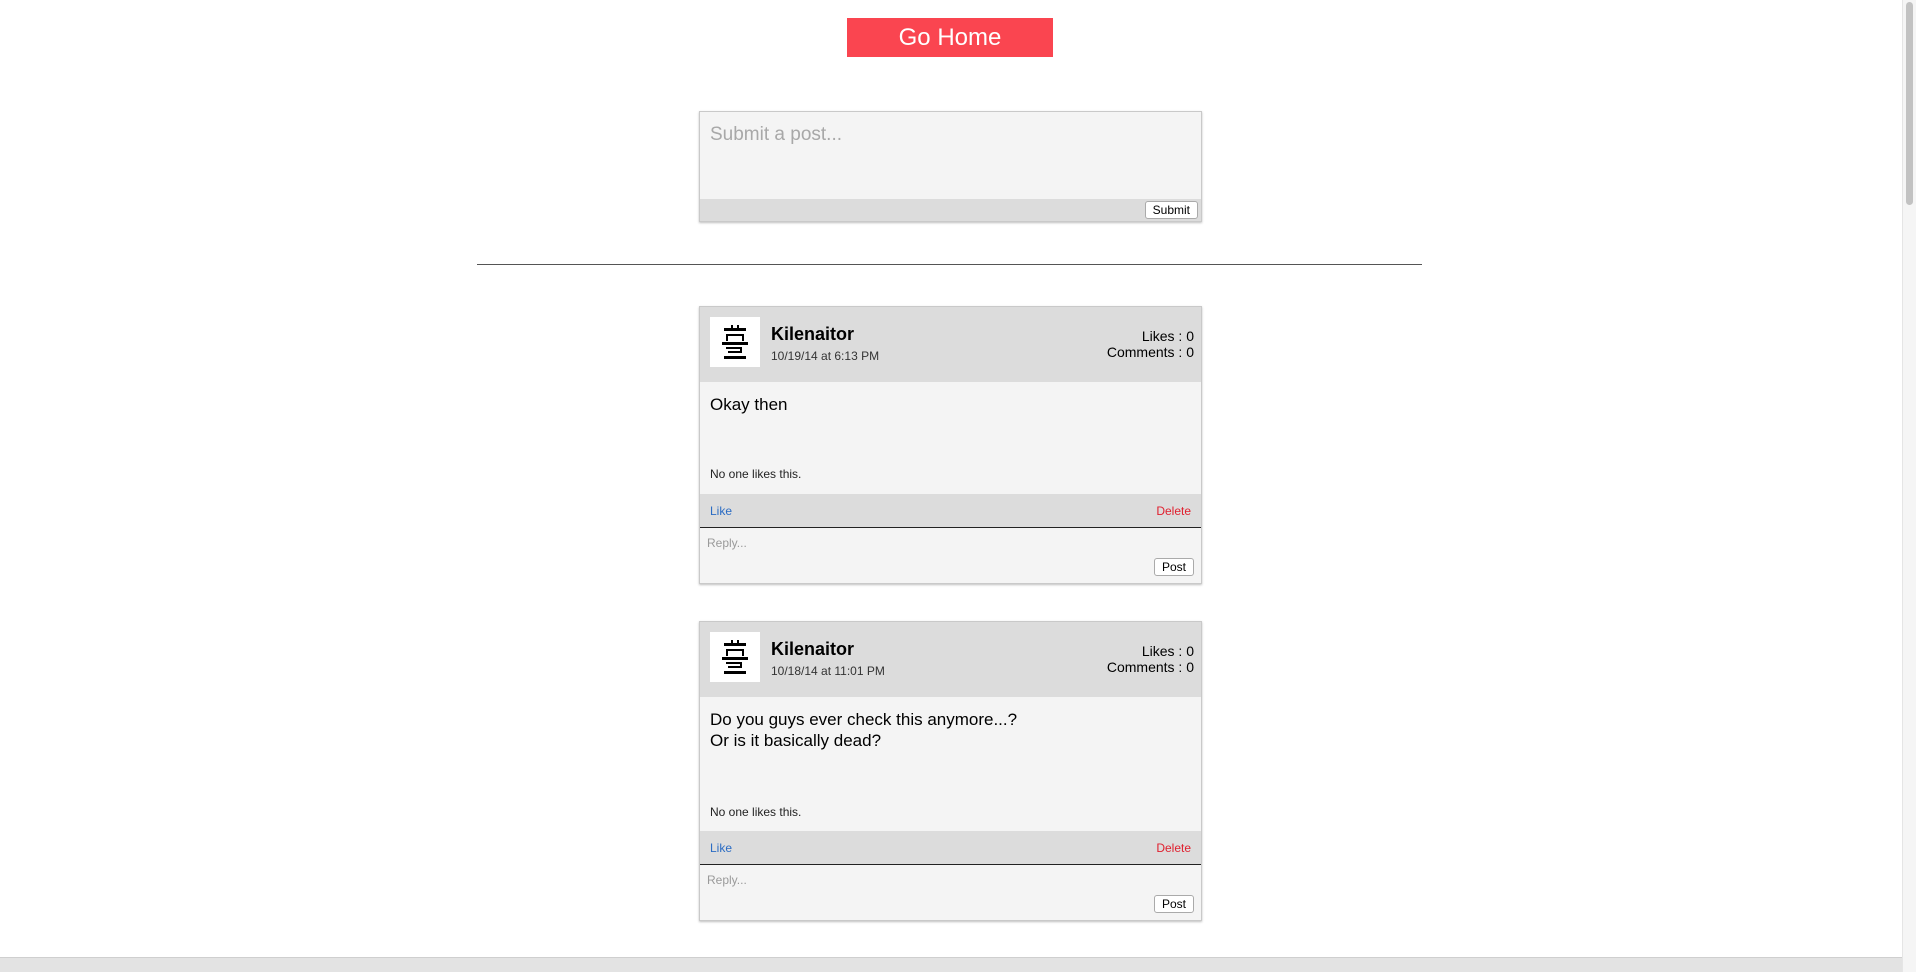 The image size is (1916, 972). What do you see at coordinates (828, 671) in the screenshot?
I see `post-timestamp: 10/18/14 at 11:01 PM` at bounding box center [828, 671].